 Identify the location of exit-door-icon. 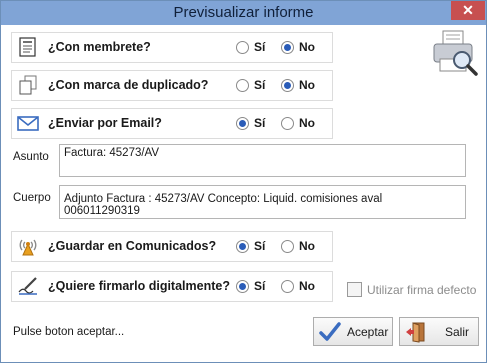
(416, 332).